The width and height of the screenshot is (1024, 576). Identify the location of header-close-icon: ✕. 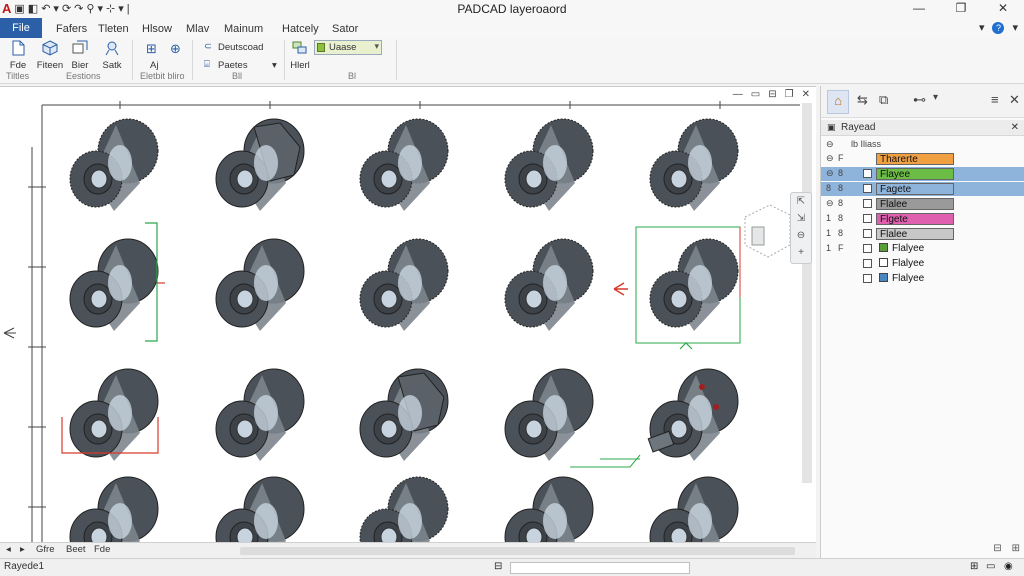
(1015, 127).